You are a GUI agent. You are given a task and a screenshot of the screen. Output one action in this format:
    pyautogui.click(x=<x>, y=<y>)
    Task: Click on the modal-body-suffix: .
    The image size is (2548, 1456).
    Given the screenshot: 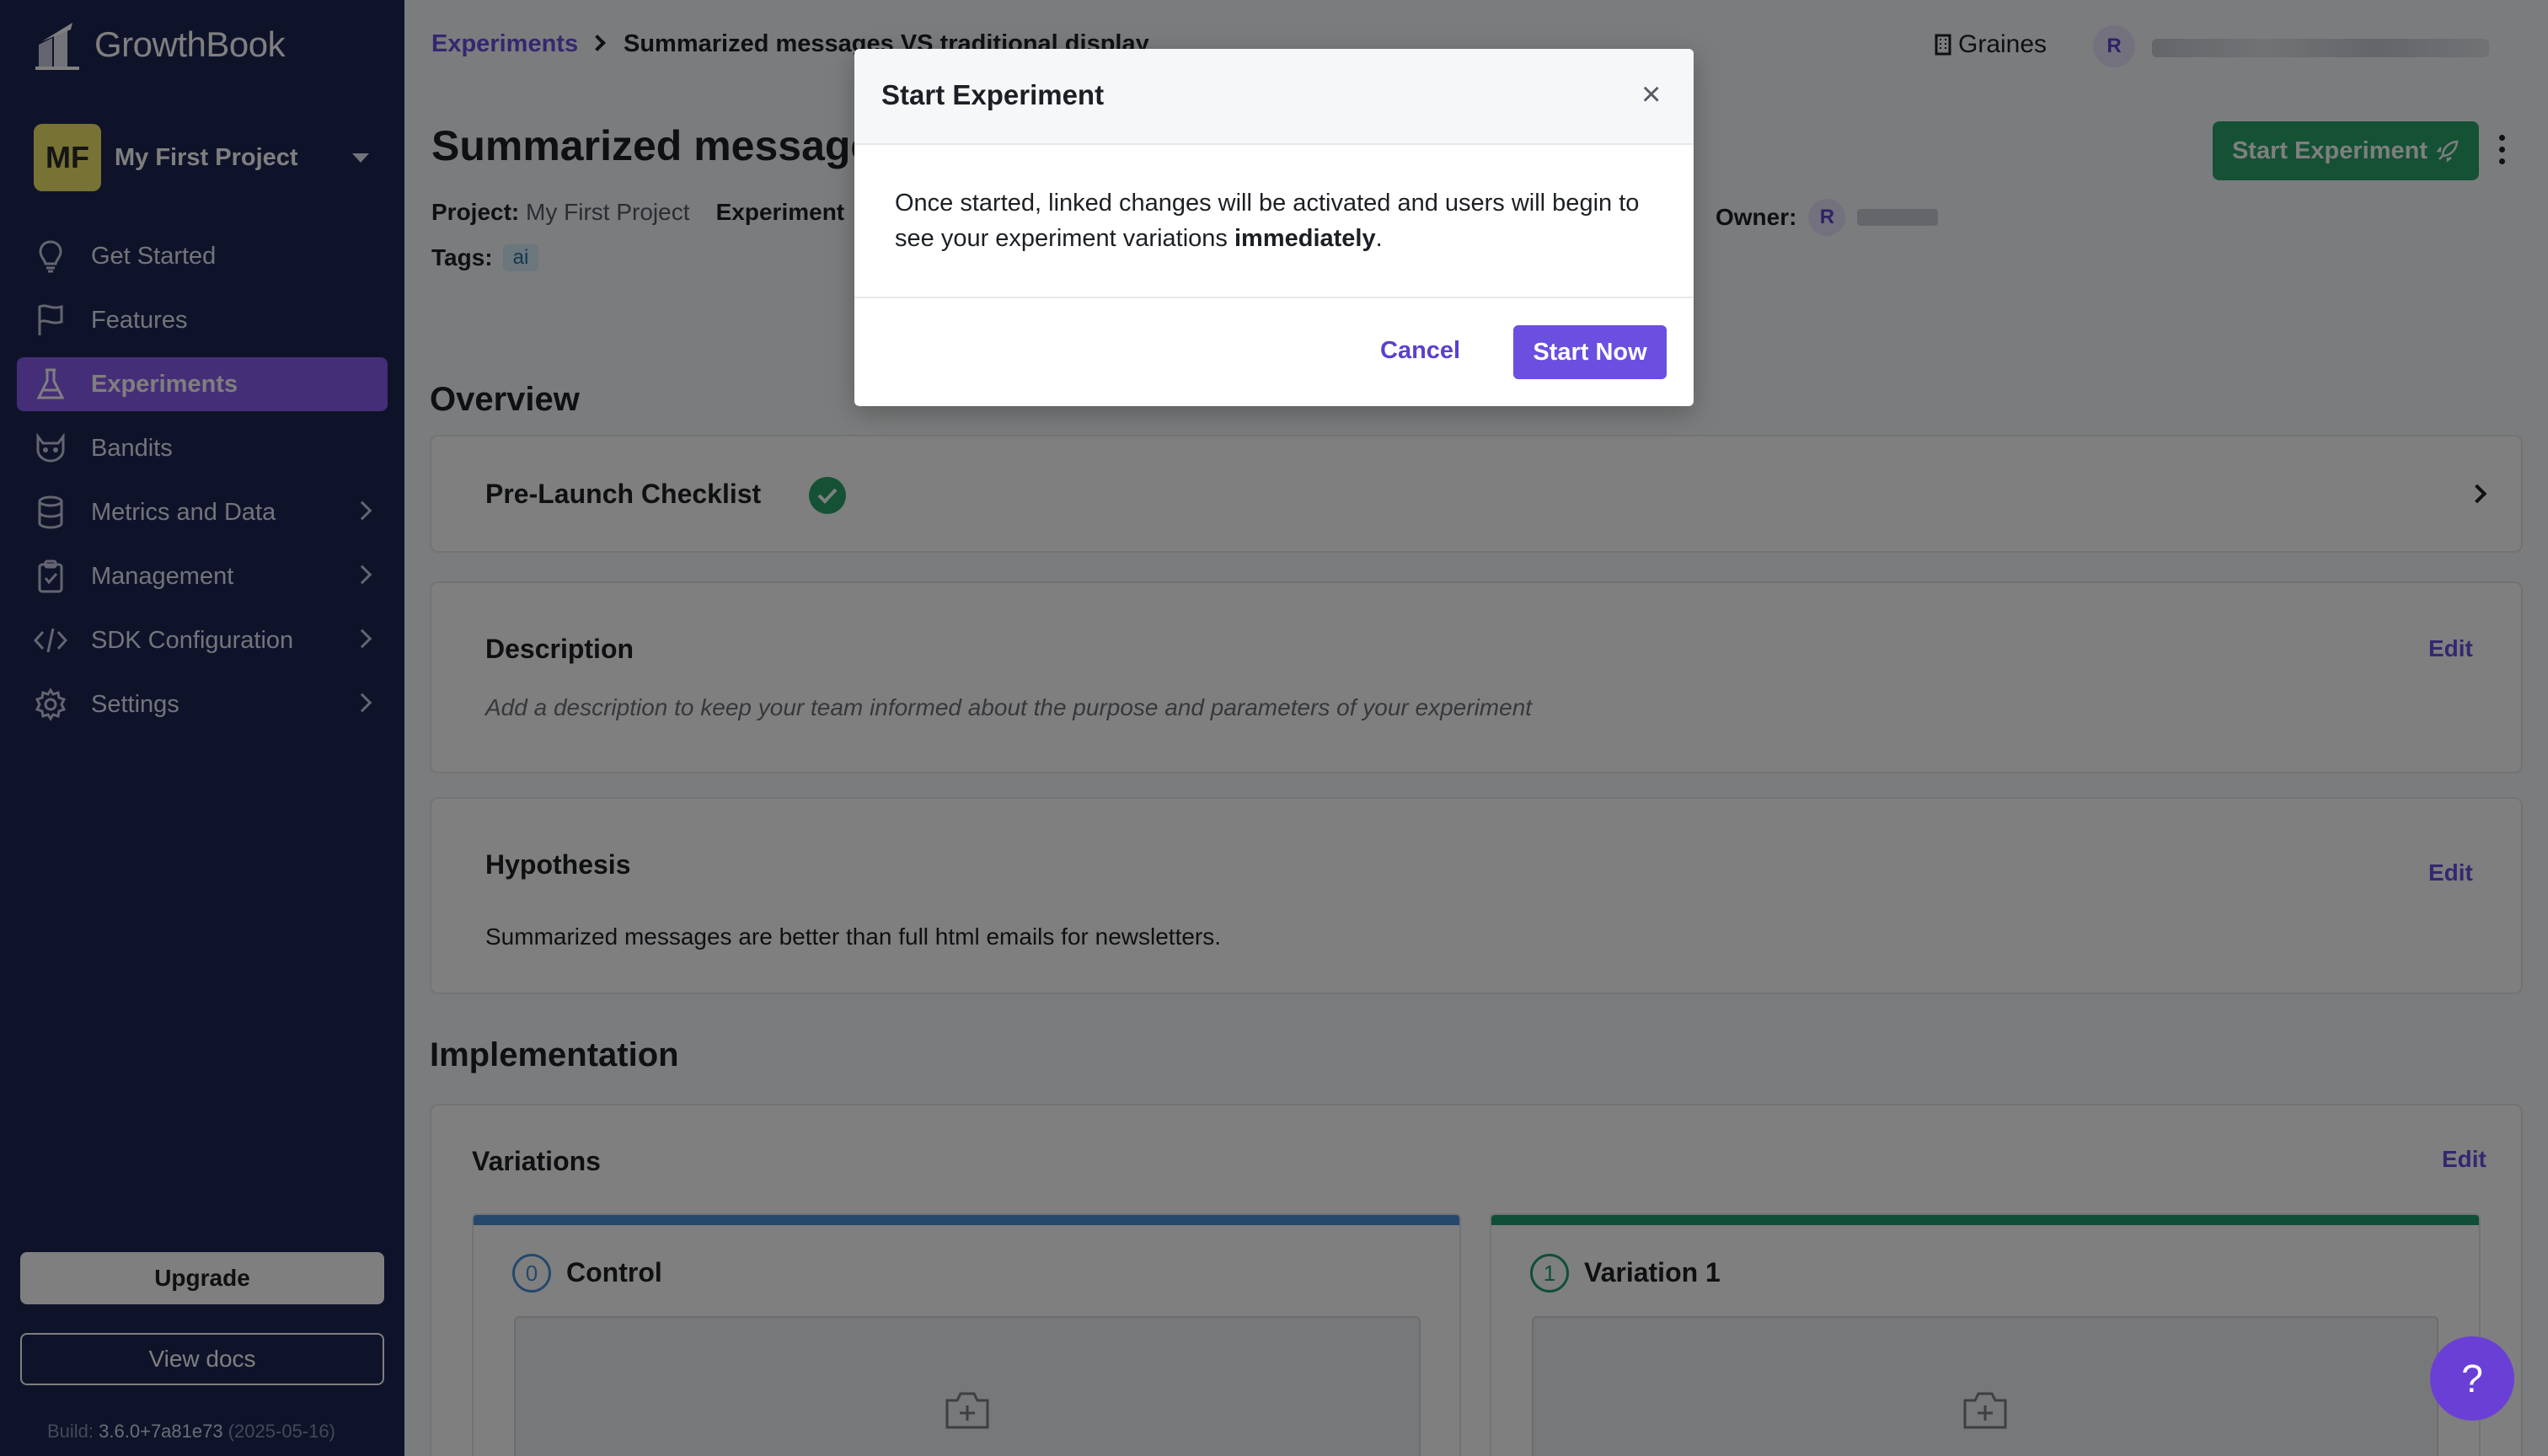 What is the action you would take?
    pyautogui.click(x=1379, y=238)
    